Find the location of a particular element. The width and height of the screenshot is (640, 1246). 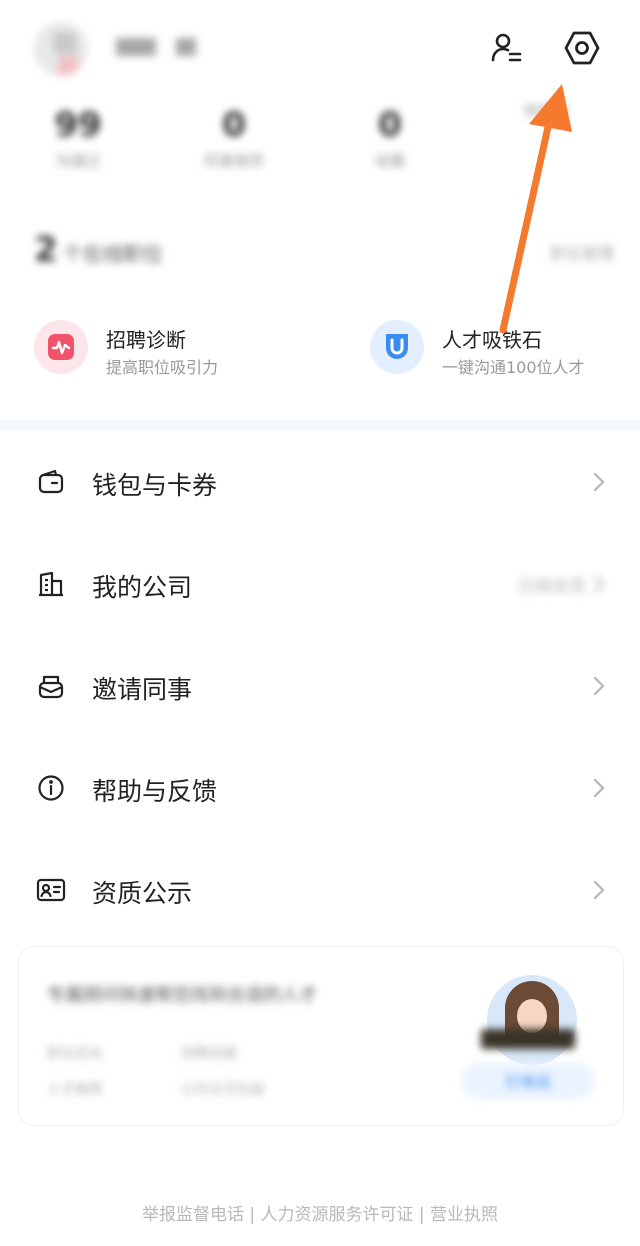

profile-header is located at coordinates (320, 50).